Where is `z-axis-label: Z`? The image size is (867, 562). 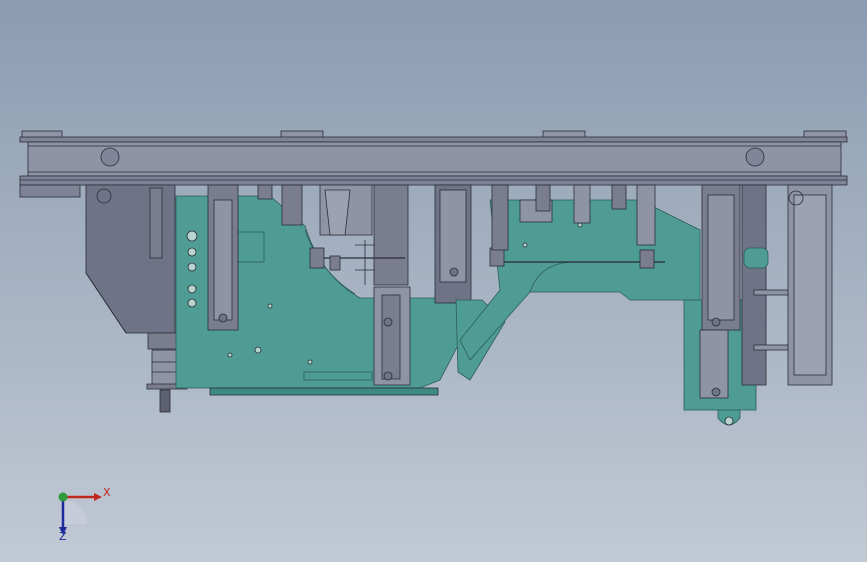
z-axis-label: Z is located at coordinates (63, 536).